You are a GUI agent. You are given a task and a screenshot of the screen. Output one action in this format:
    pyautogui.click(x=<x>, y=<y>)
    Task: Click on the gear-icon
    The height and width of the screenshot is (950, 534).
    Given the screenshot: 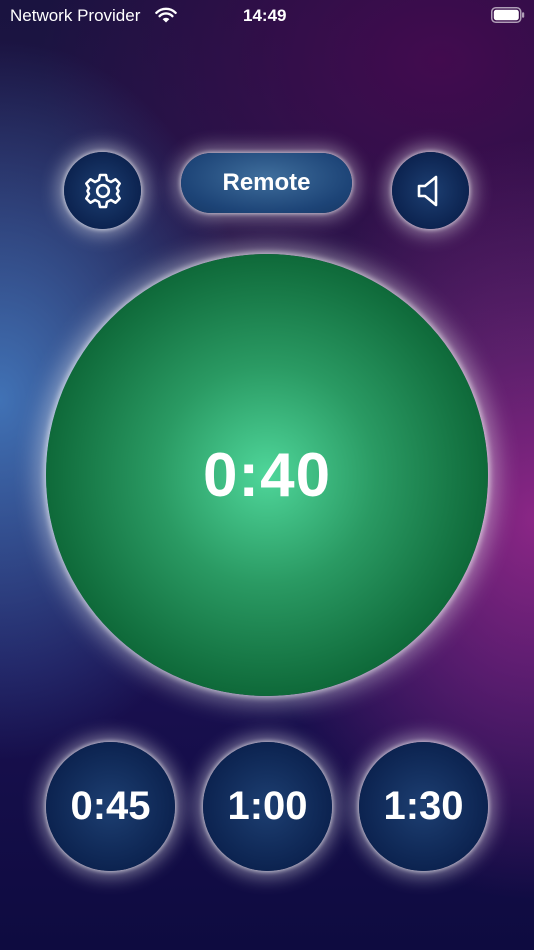 What is the action you would take?
    pyautogui.click(x=102, y=190)
    